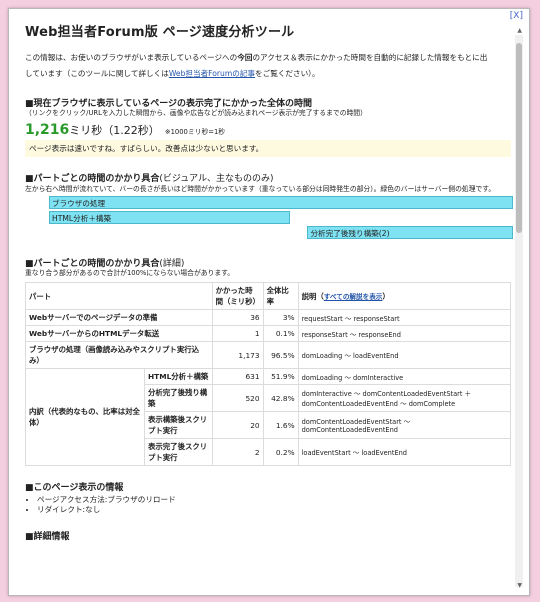 Image resolution: width=540 pixels, height=602 pixels. I want to click on detail-heading-text: ■パートごとの時間のかかり具合, so click(92, 264).